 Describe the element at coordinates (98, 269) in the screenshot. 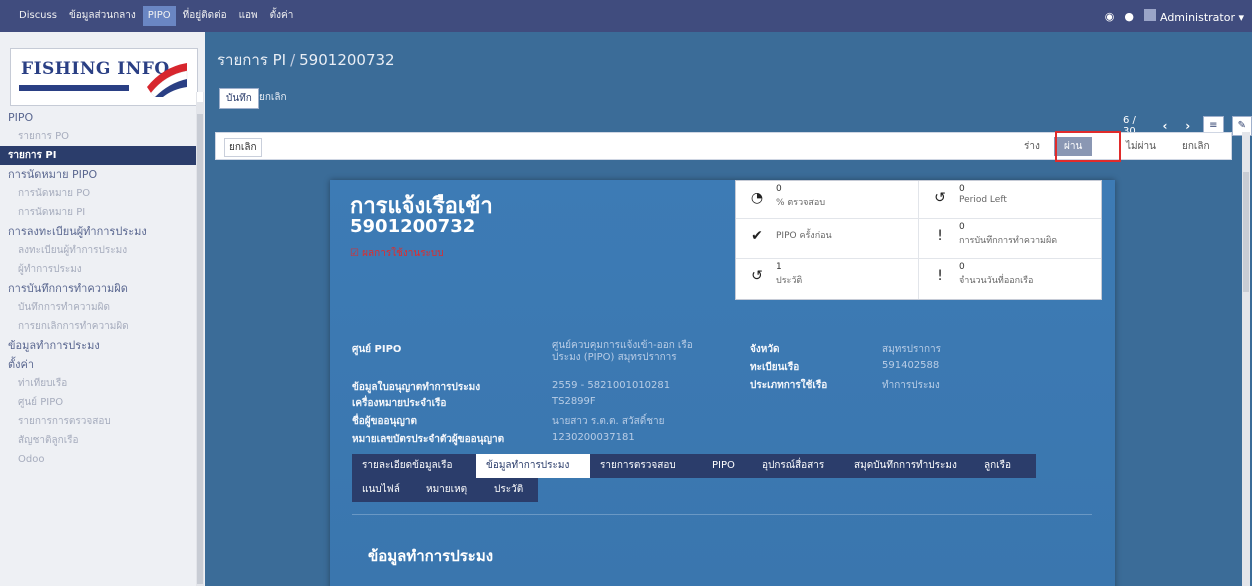

I see `sidebar-item: ผู้ทำการประมง` at that location.